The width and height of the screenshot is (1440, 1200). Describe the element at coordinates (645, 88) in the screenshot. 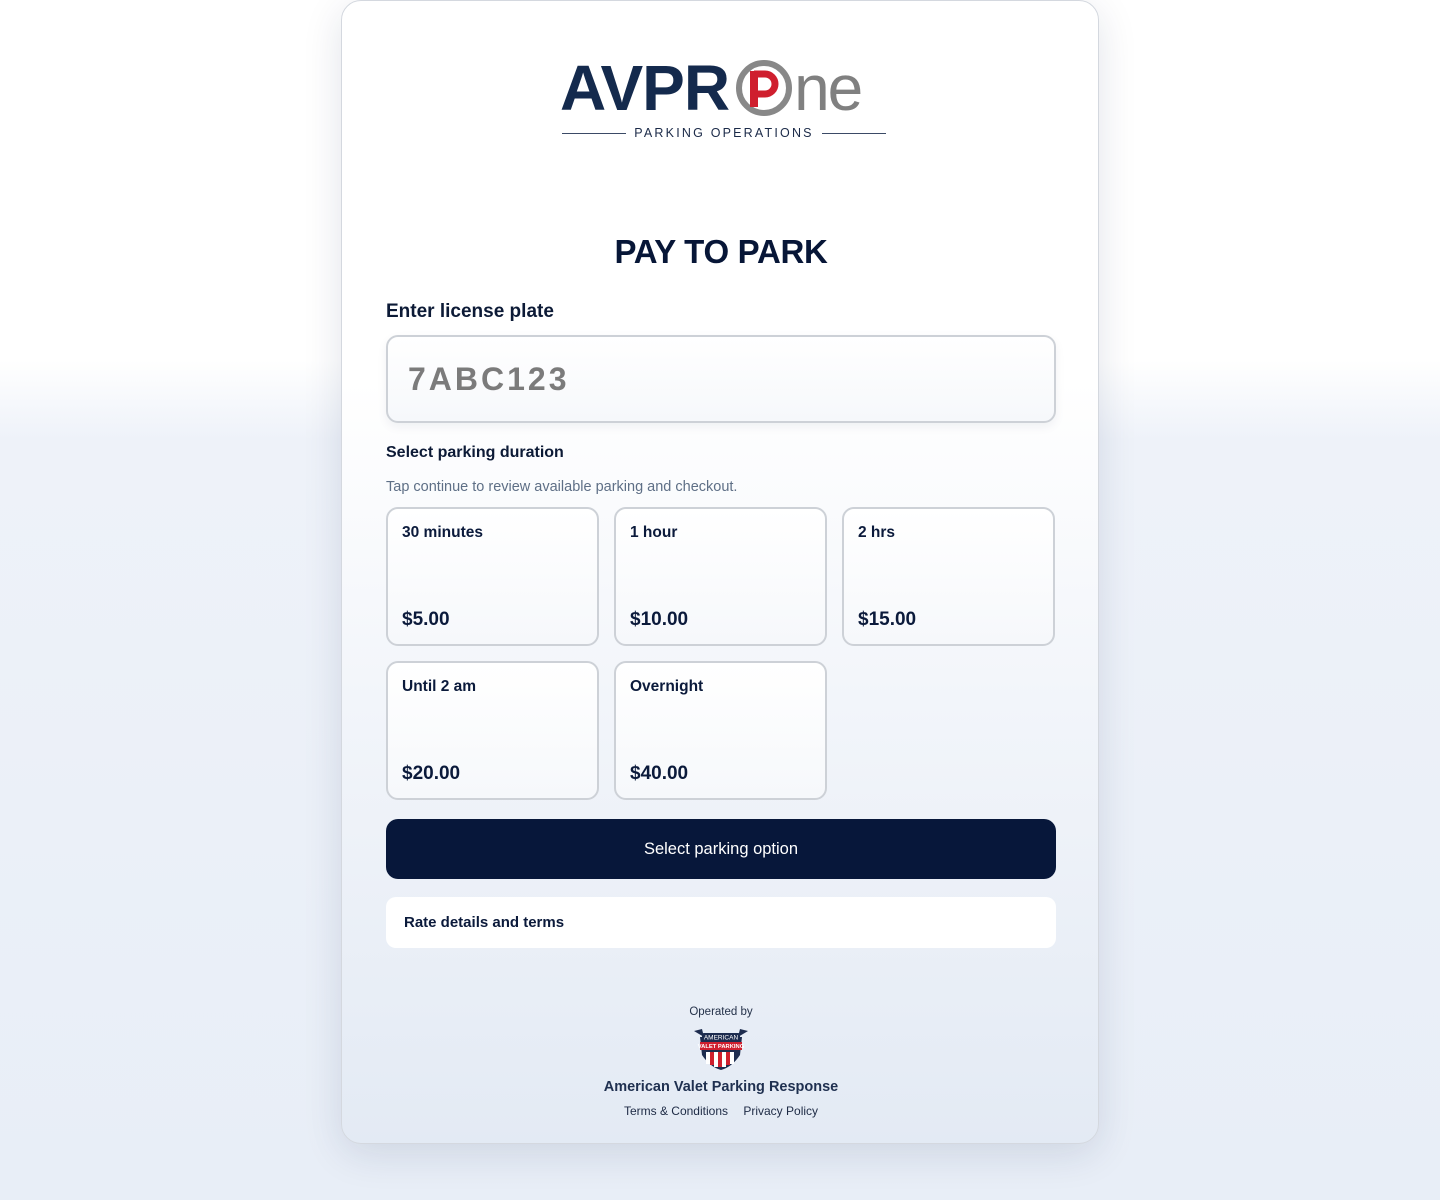

I see `logo-avpr-text: AVPR` at that location.